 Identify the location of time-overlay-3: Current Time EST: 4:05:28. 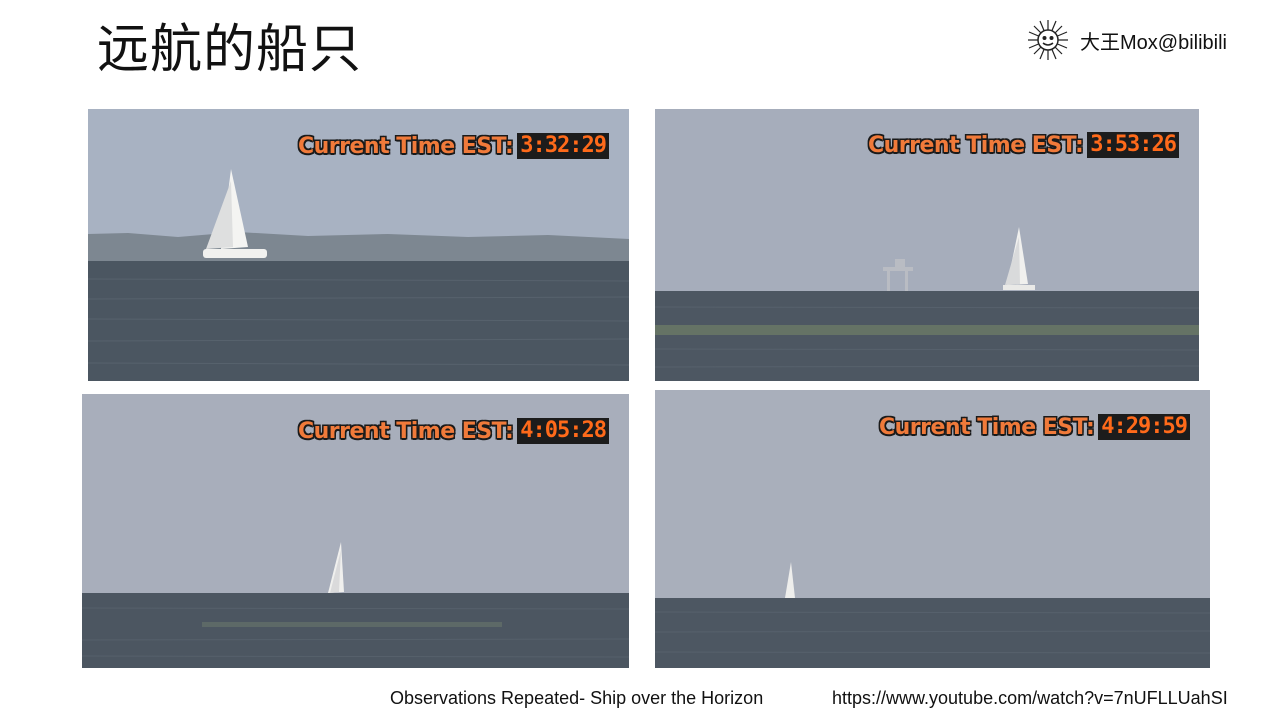
(453, 431).